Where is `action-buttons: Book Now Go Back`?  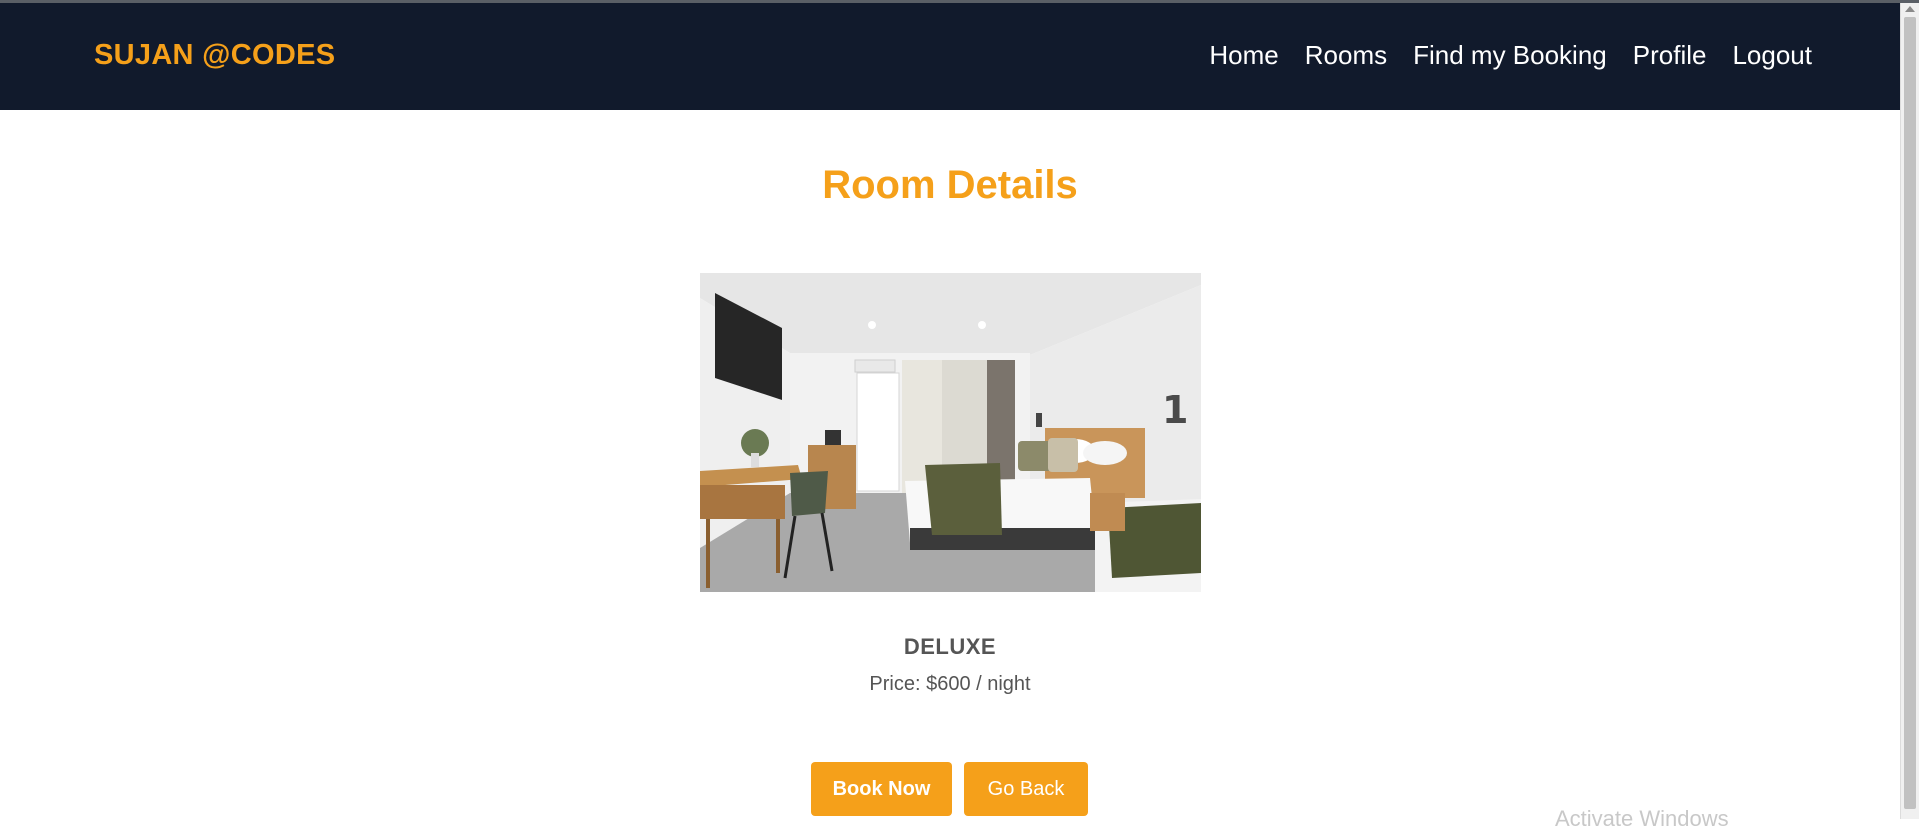 action-buttons: Book Now Go Back is located at coordinates (949, 789).